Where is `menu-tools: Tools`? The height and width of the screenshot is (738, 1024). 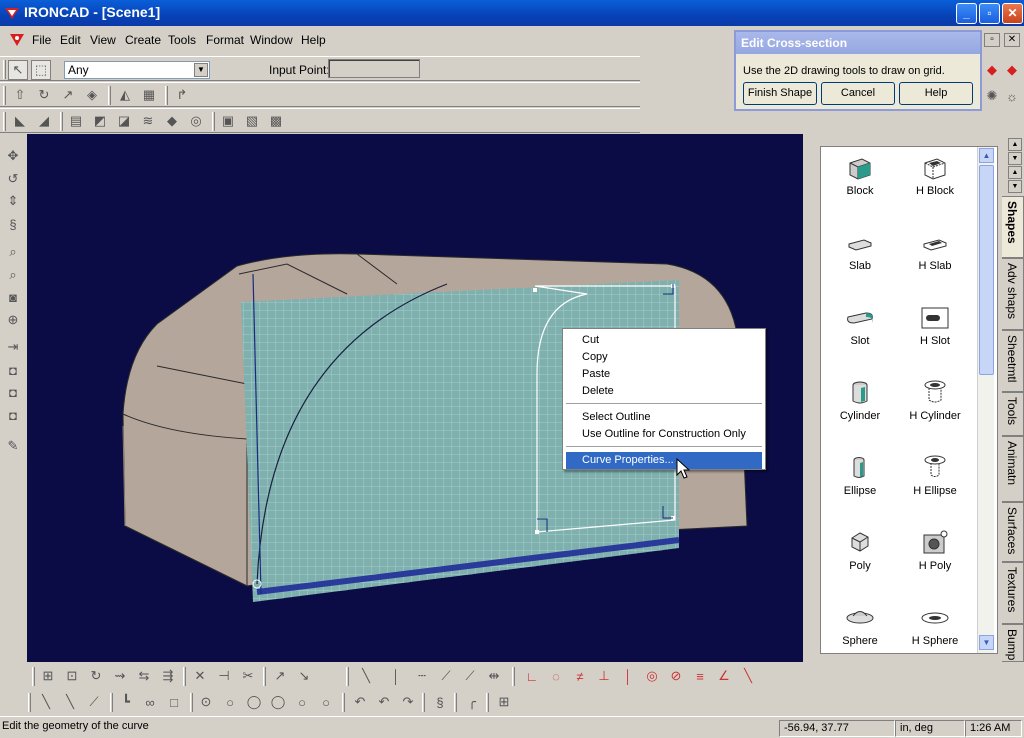 menu-tools: Tools is located at coordinates (182, 40).